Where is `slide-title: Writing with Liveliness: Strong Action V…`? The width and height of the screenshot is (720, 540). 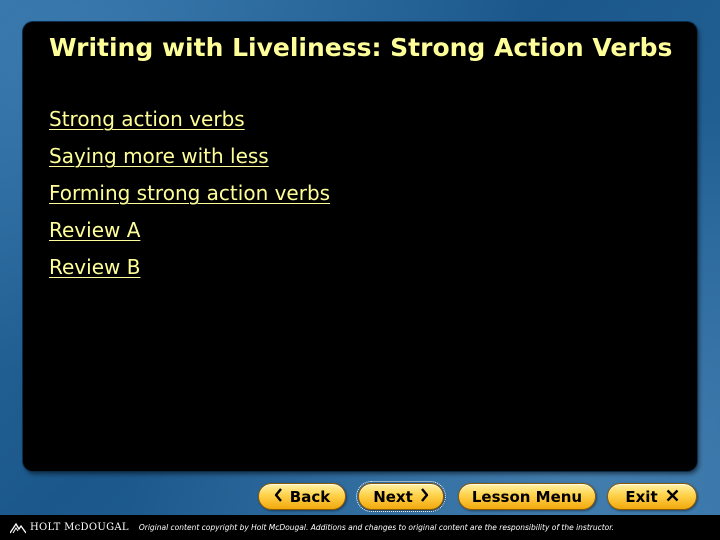 slide-title: Writing with Liveliness: Strong Action V… is located at coordinates (361, 47).